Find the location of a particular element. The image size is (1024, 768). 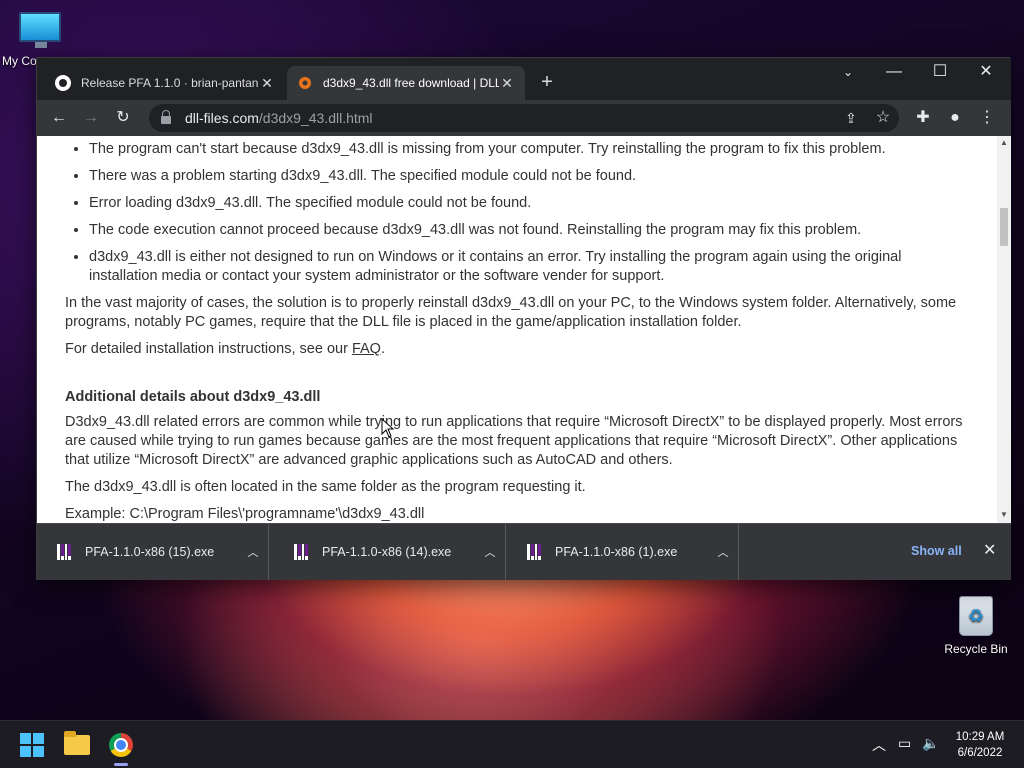

reload-button: ↻ is located at coordinates (123, 118).